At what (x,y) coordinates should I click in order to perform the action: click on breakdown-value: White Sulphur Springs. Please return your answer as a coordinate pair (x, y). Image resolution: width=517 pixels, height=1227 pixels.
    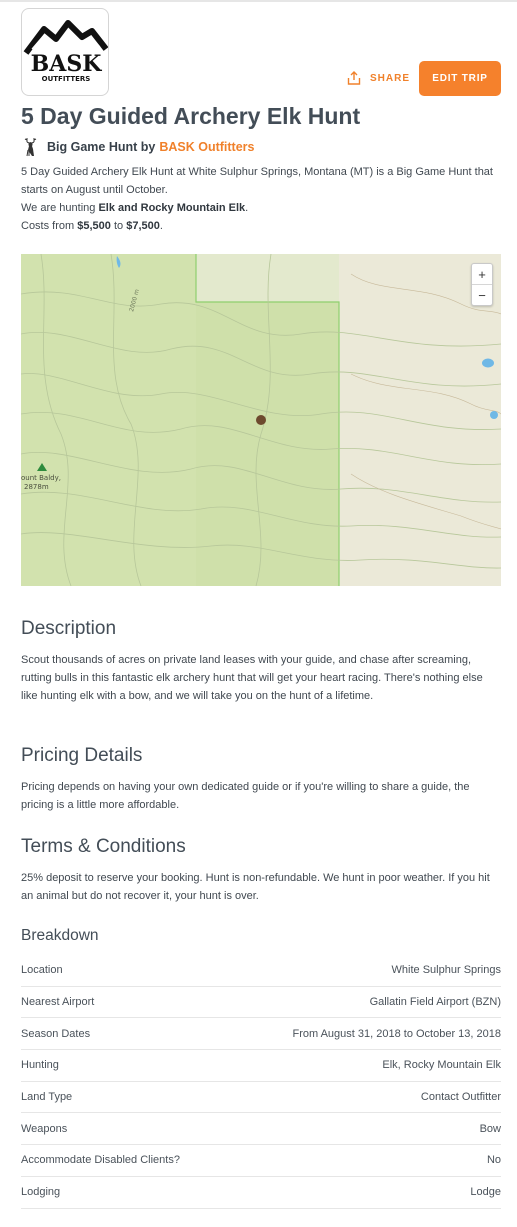
    Looking at the image, I should click on (446, 970).